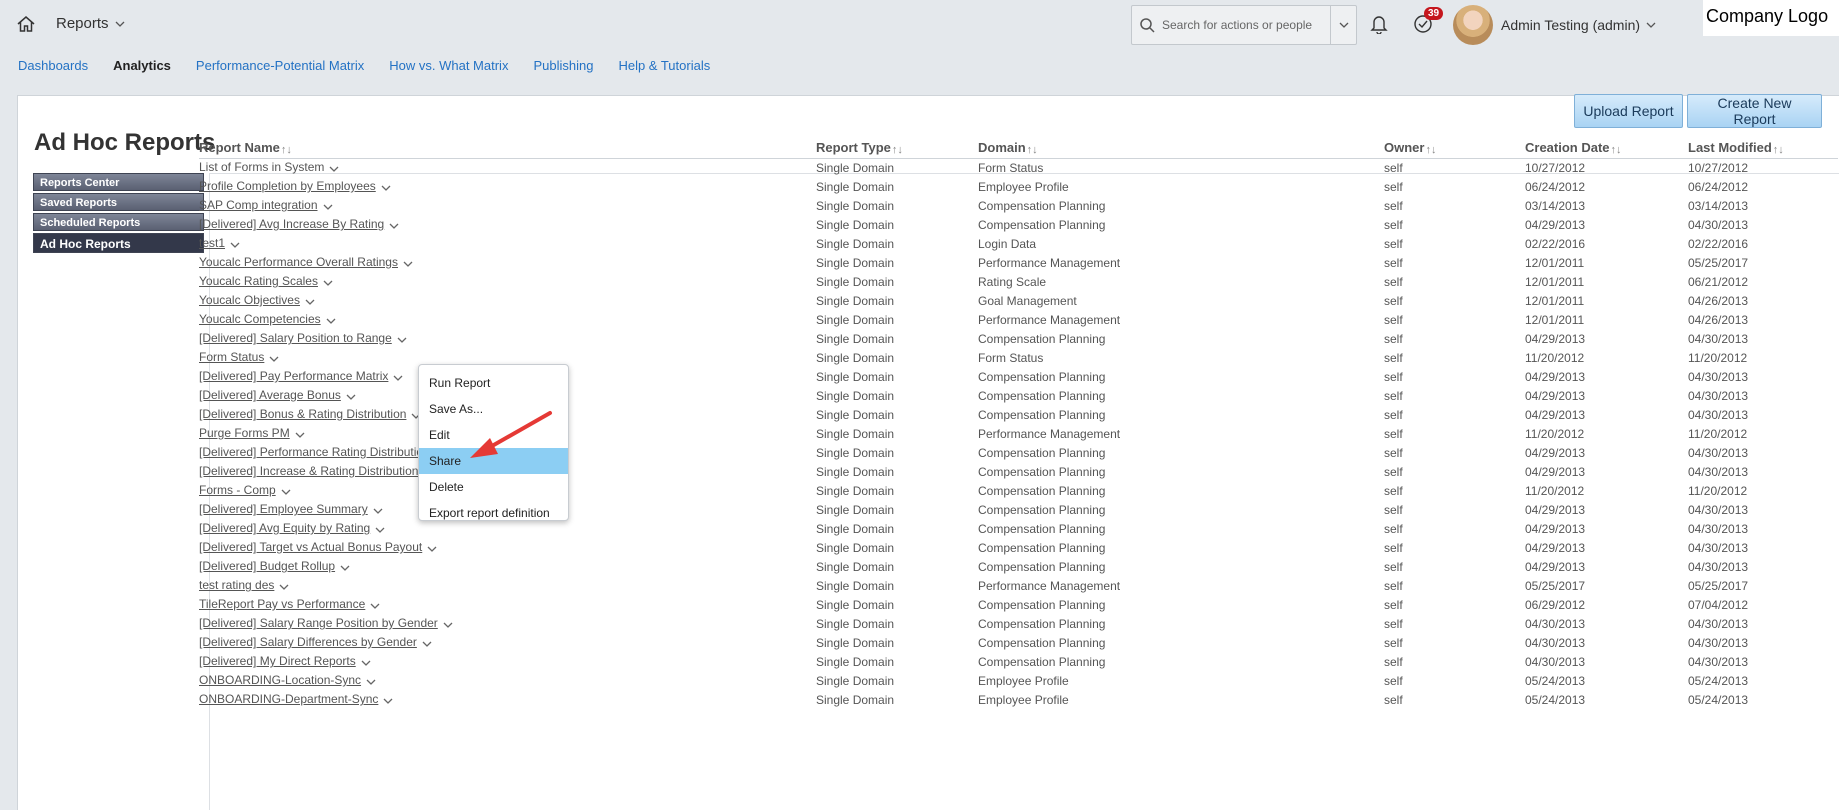 Image resolution: width=1839 pixels, height=810 pixels. What do you see at coordinates (448, 65) in the screenshot?
I see `nav-how-vs-what-matrix: How vs. What Matrix` at bounding box center [448, 65].